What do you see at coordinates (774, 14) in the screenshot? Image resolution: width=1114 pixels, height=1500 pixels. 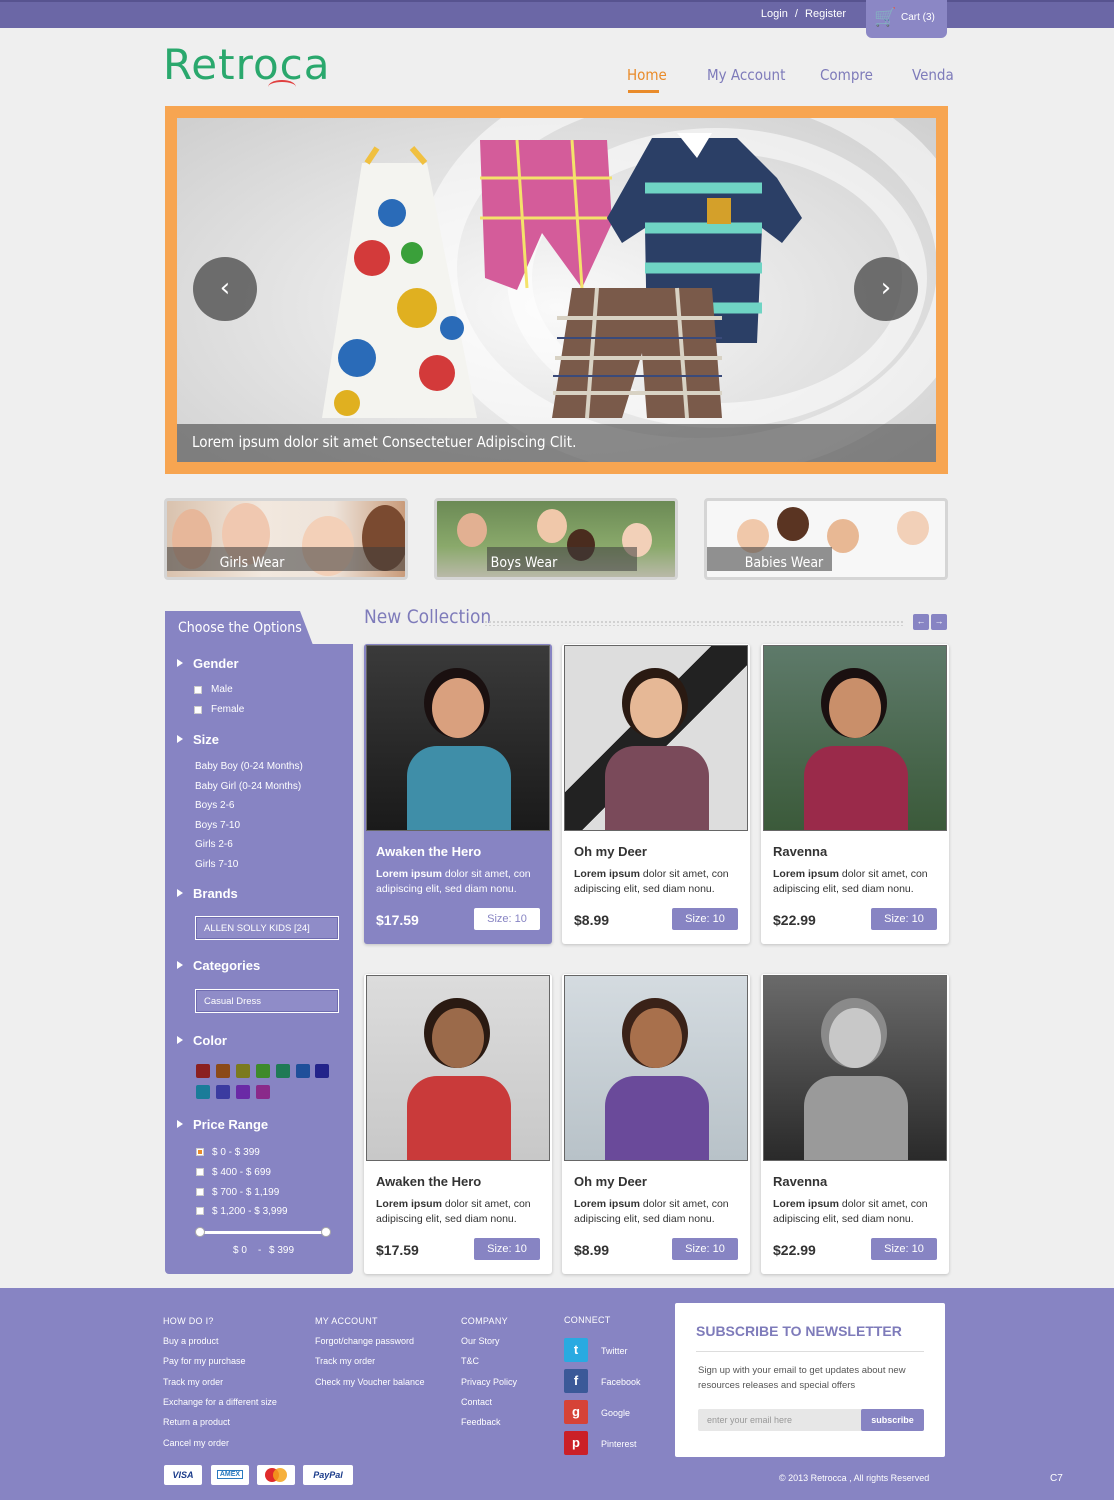 I see `login-link: Login` at bounding box center [774, 14].